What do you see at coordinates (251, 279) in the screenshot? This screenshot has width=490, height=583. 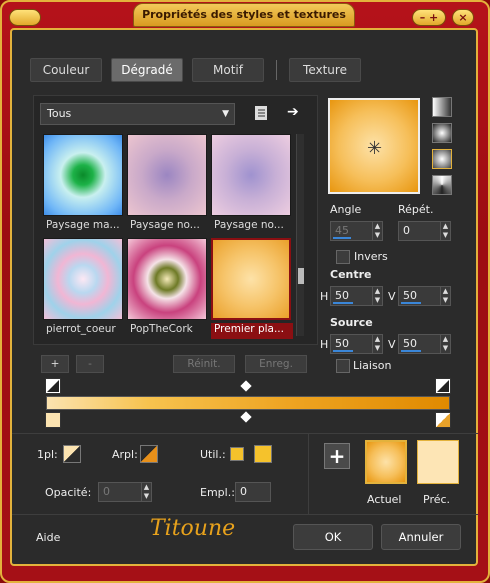 I see `gradient-thumb-selected` at bounding box center [251, 279].